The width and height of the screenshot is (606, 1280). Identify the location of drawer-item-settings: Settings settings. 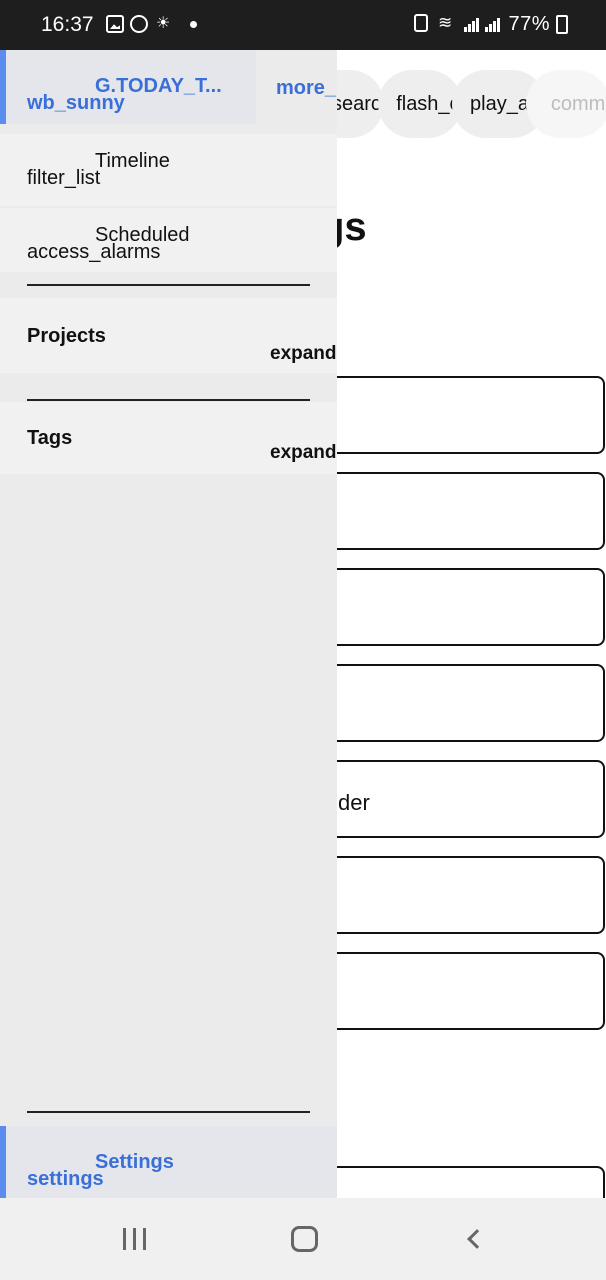
(168, 1162).